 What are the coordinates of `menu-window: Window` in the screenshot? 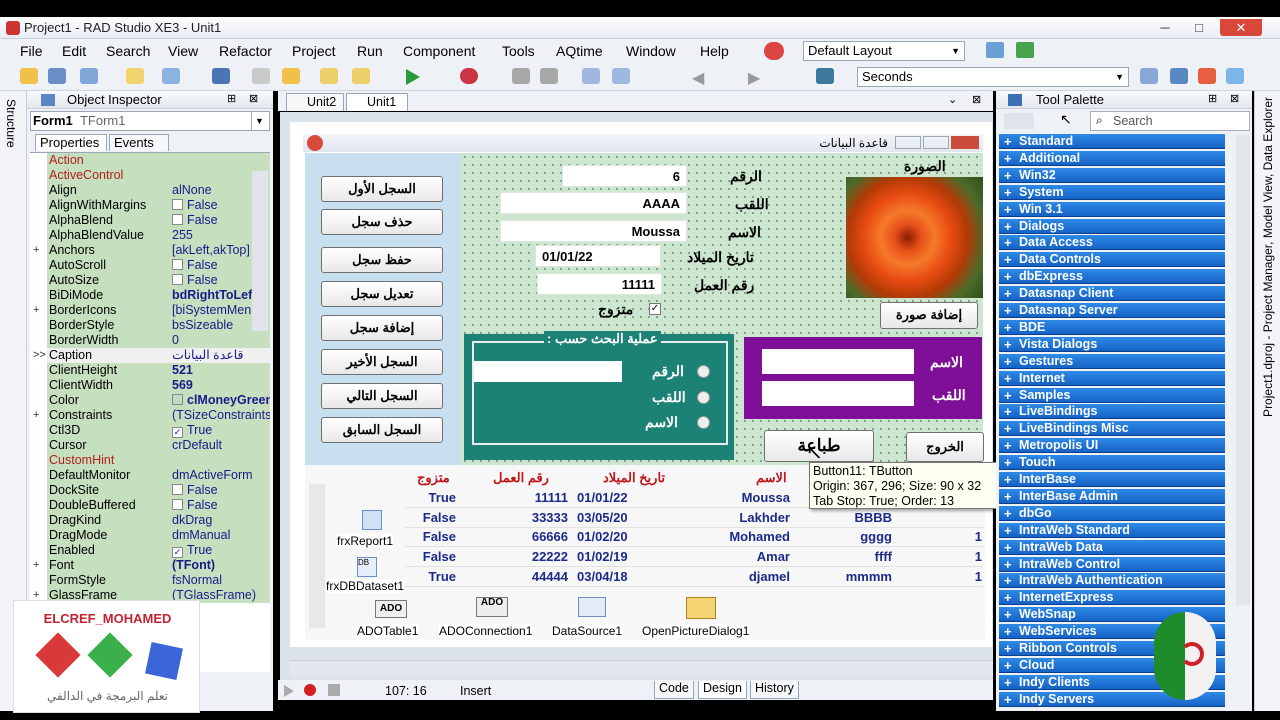 It's located at (651, 51).